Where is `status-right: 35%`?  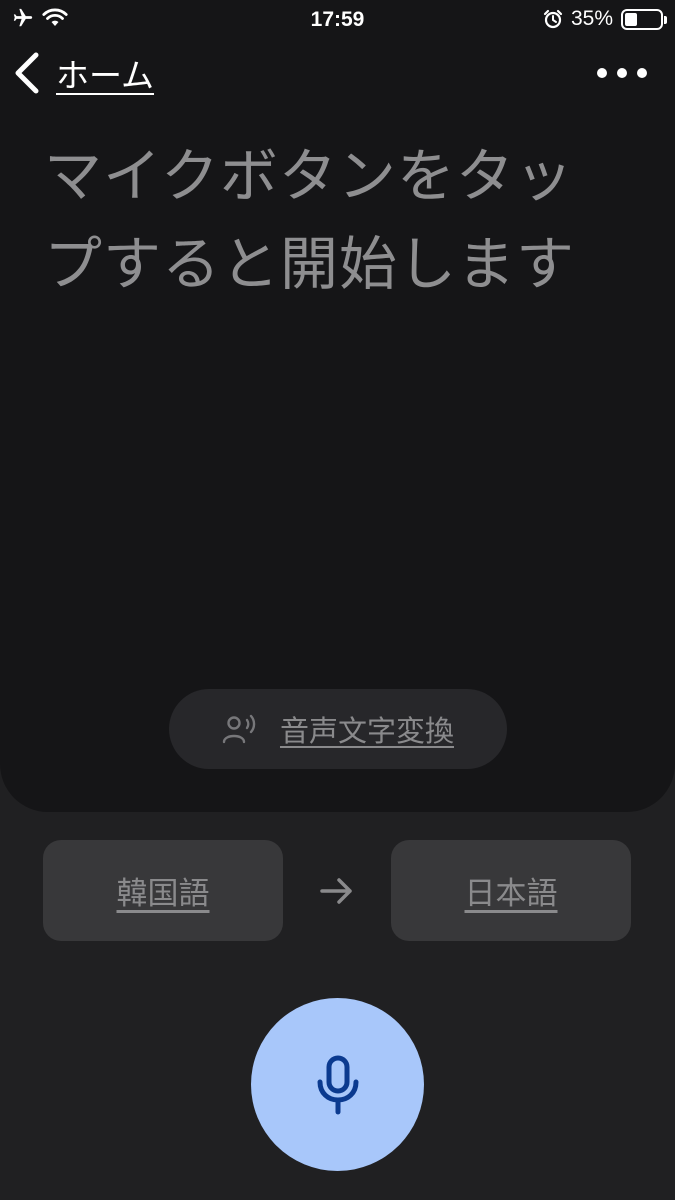
status-right: 35% is located at coordinates (605, 19).